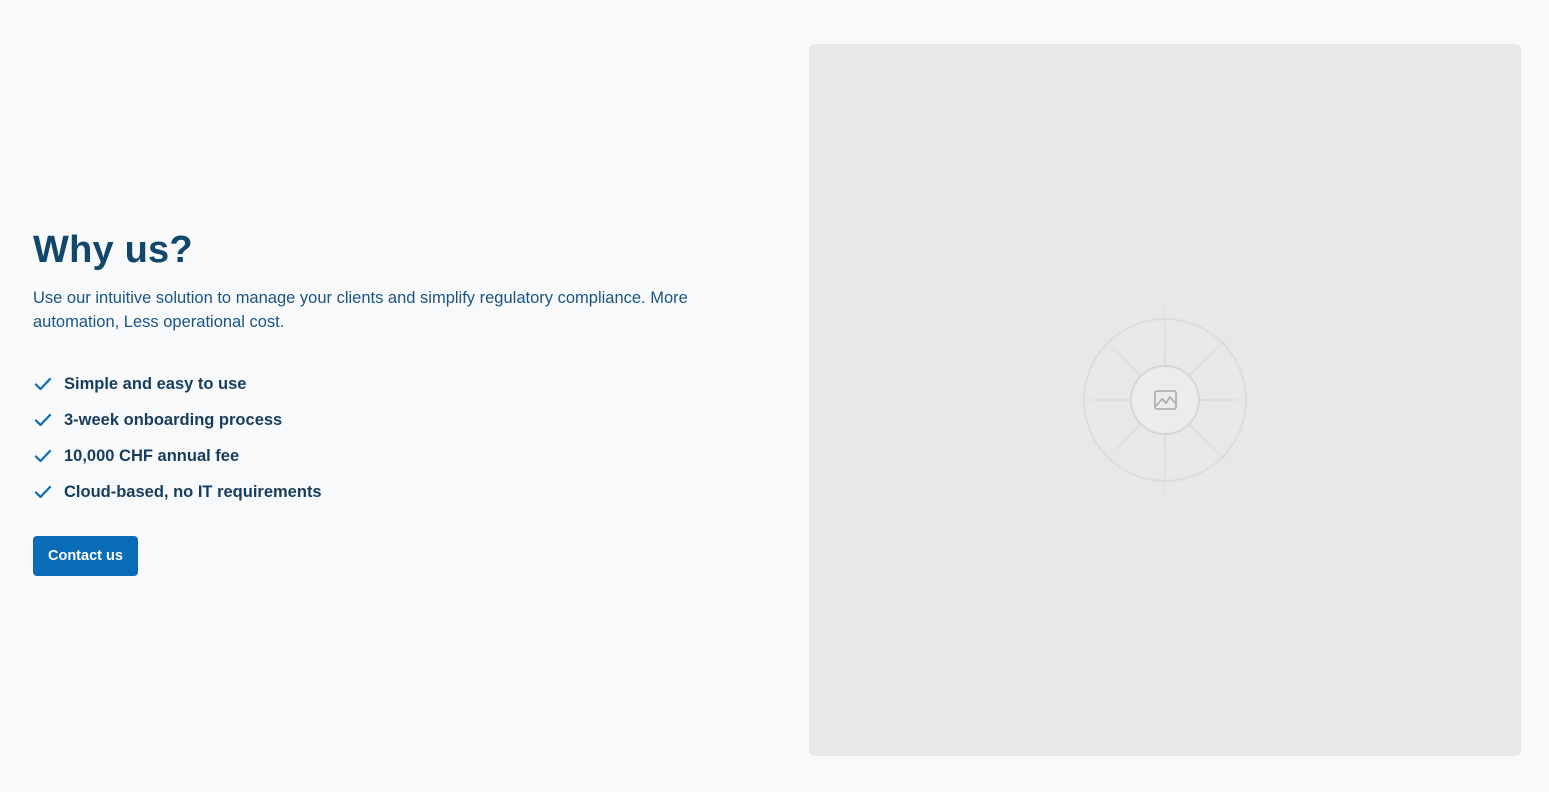 The height and width of the screenshot is (792, 1549). What do you see at coordinates (152, 455) in the screenshot?
I see `feature-label: 10,000 CHF annual fee` at bounding box center [152, 455].